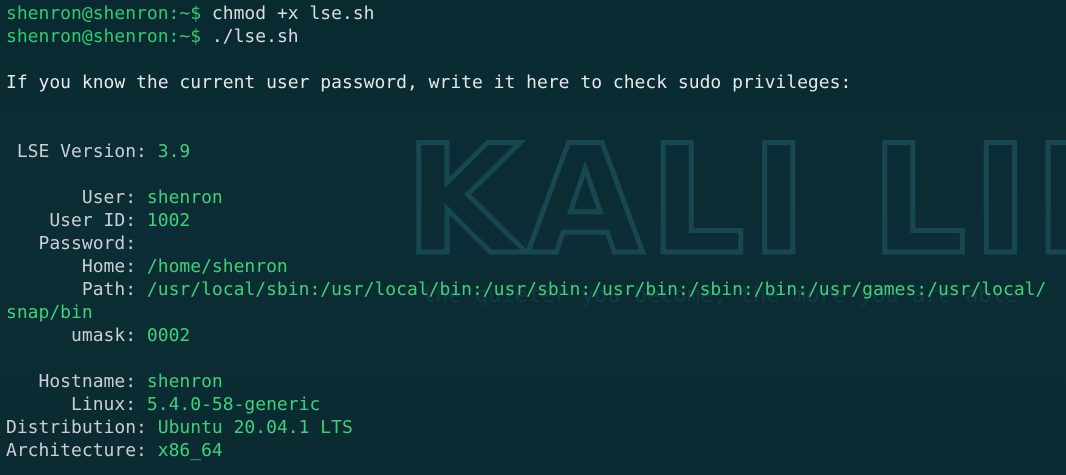  Describe the element at coordinates (76, 427) in the screenshot. I see `field-key: Distribution:` at that location.